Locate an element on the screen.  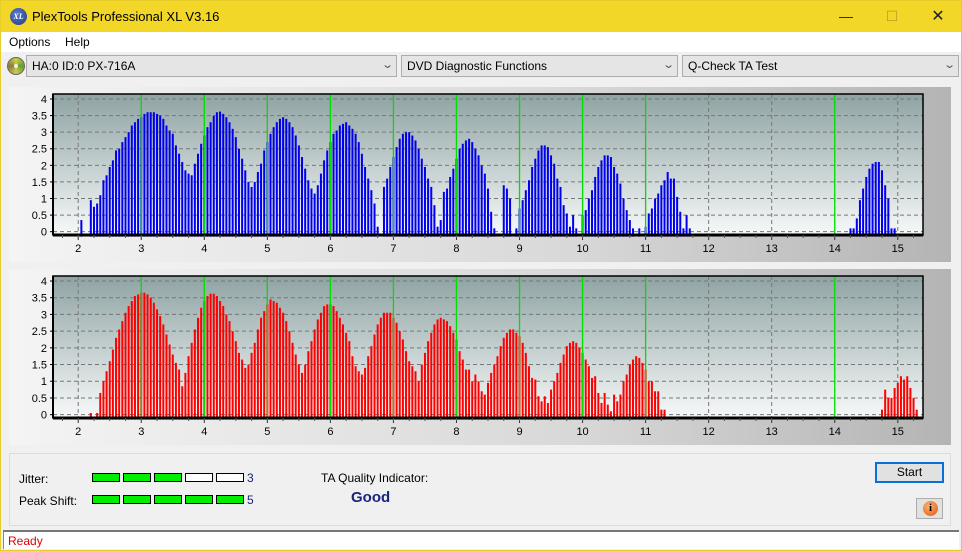
menu-help: Help is located at coordinates (77, 42).